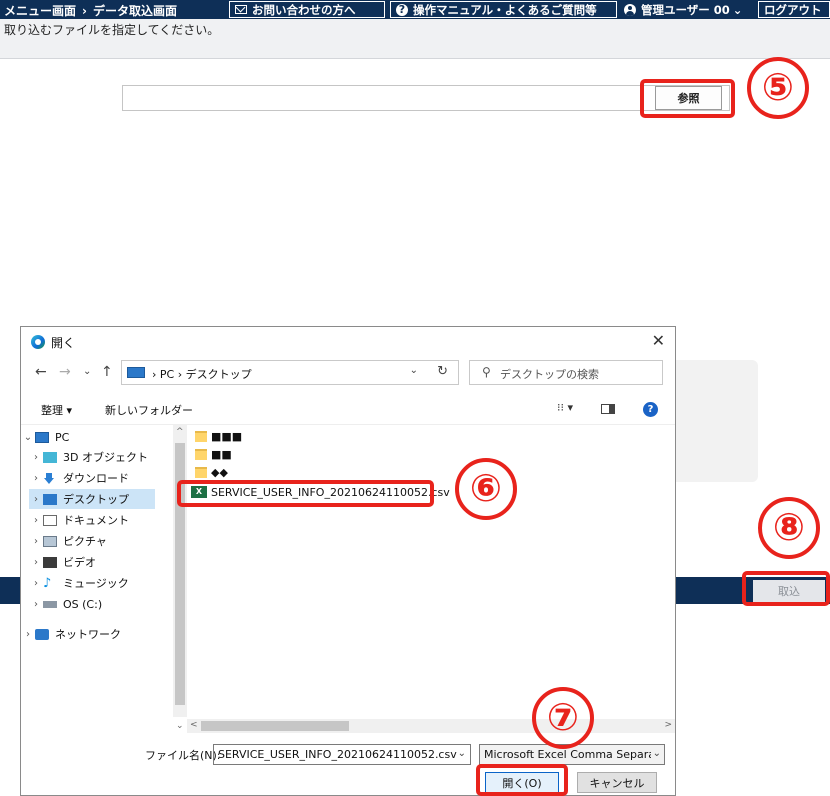  What do you see at coordinates (65, 372) in the screenshot?
I see `forward-arrow-icon: →` at bounding box center [65, 372].